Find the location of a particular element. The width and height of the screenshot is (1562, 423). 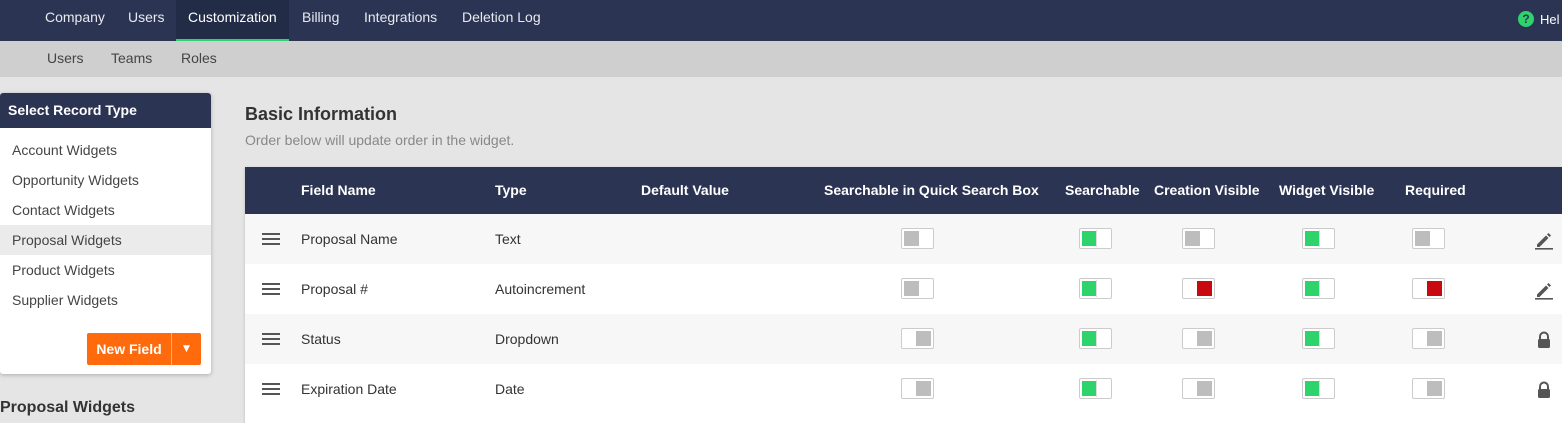

subtab-roles: Roles is located at coordinates (199, 58).